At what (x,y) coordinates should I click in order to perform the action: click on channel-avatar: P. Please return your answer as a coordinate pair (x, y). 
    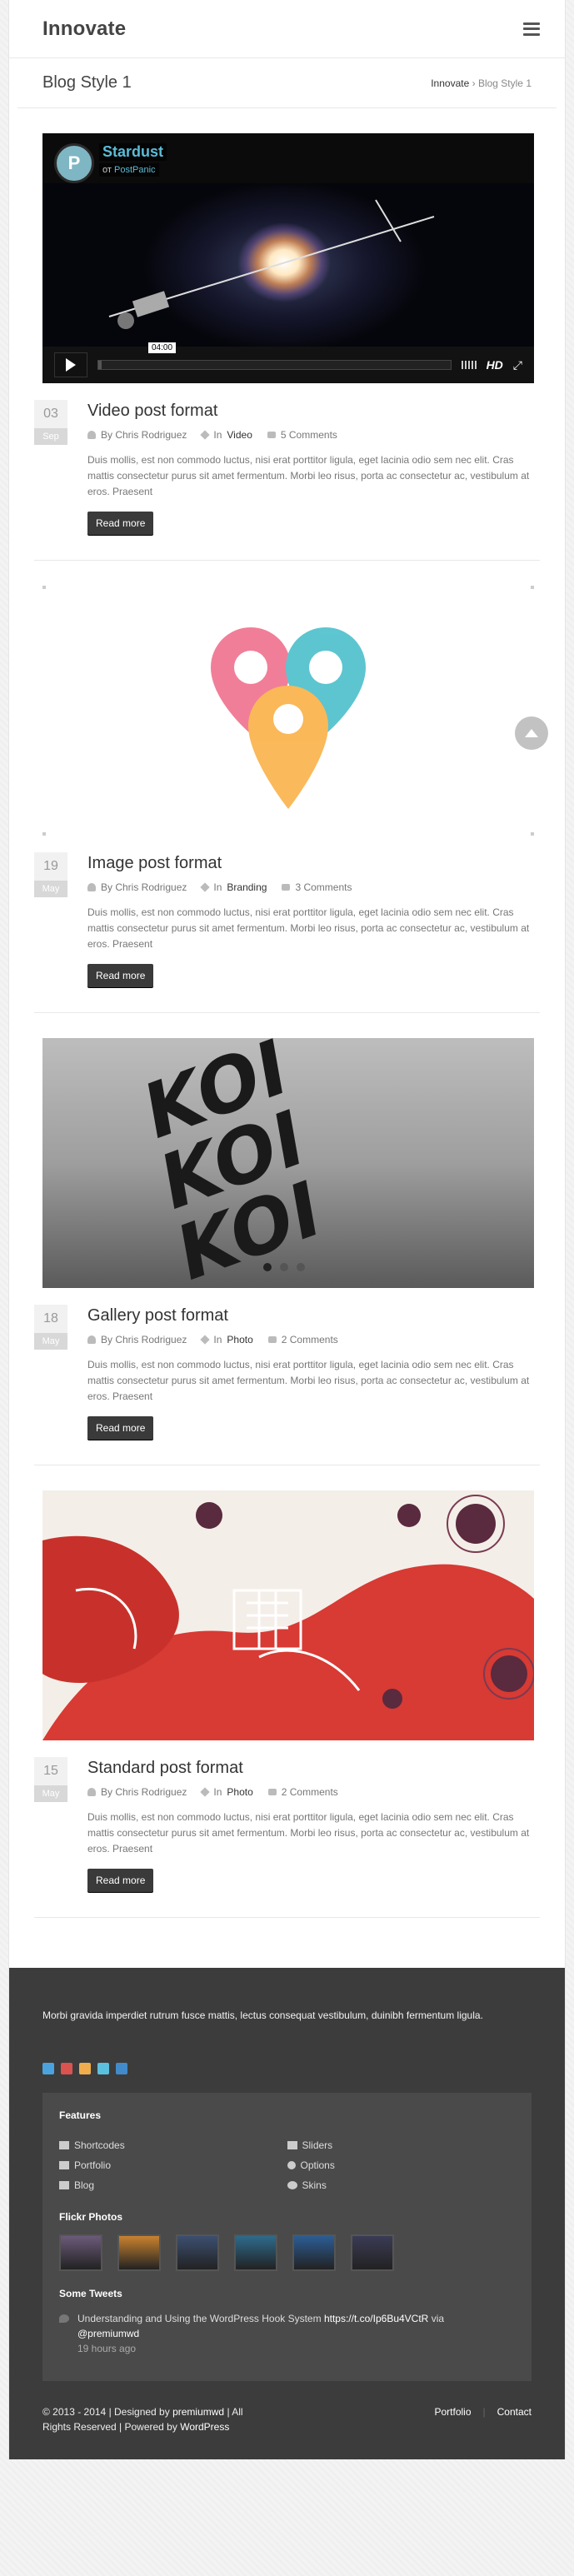
    Looking at the image, I should click on (74, 163).